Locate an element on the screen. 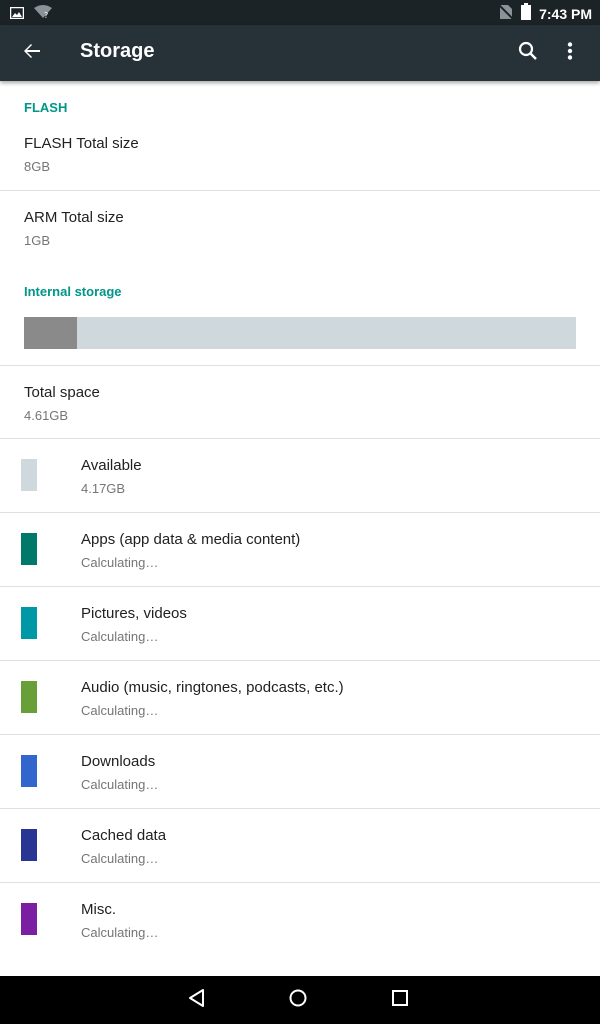 This screenshot has height=1024, width=600. storage-usage-bar is located at coordinates (300, 333).